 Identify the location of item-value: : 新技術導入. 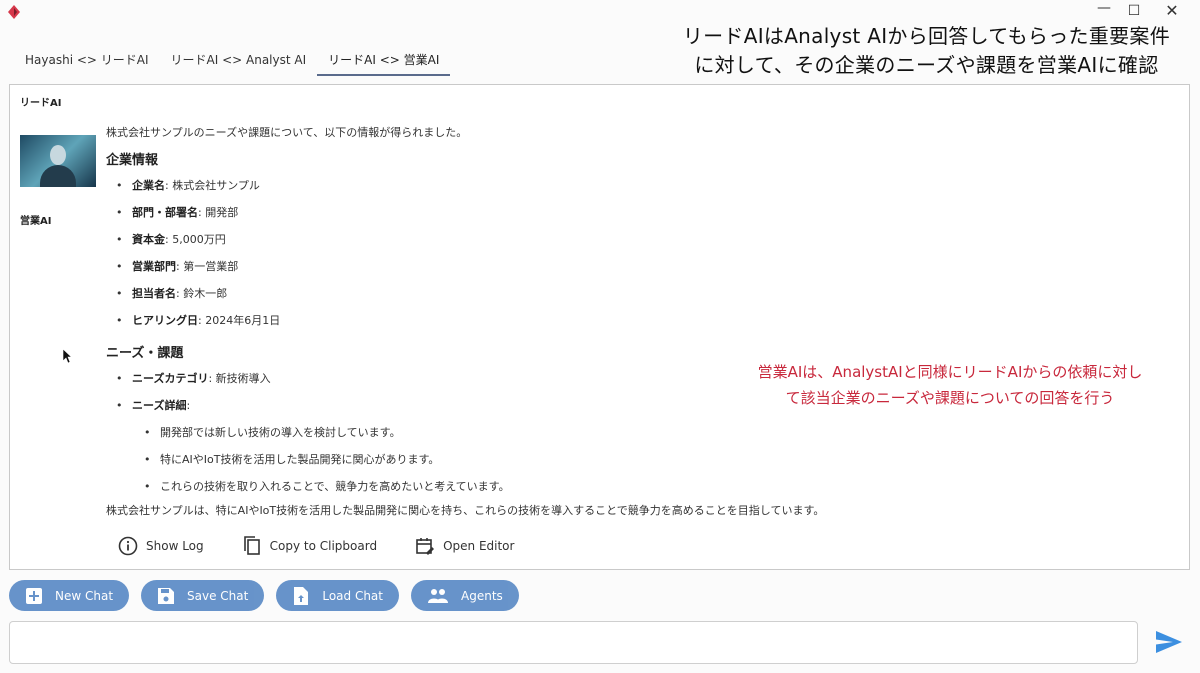
(239, 378).